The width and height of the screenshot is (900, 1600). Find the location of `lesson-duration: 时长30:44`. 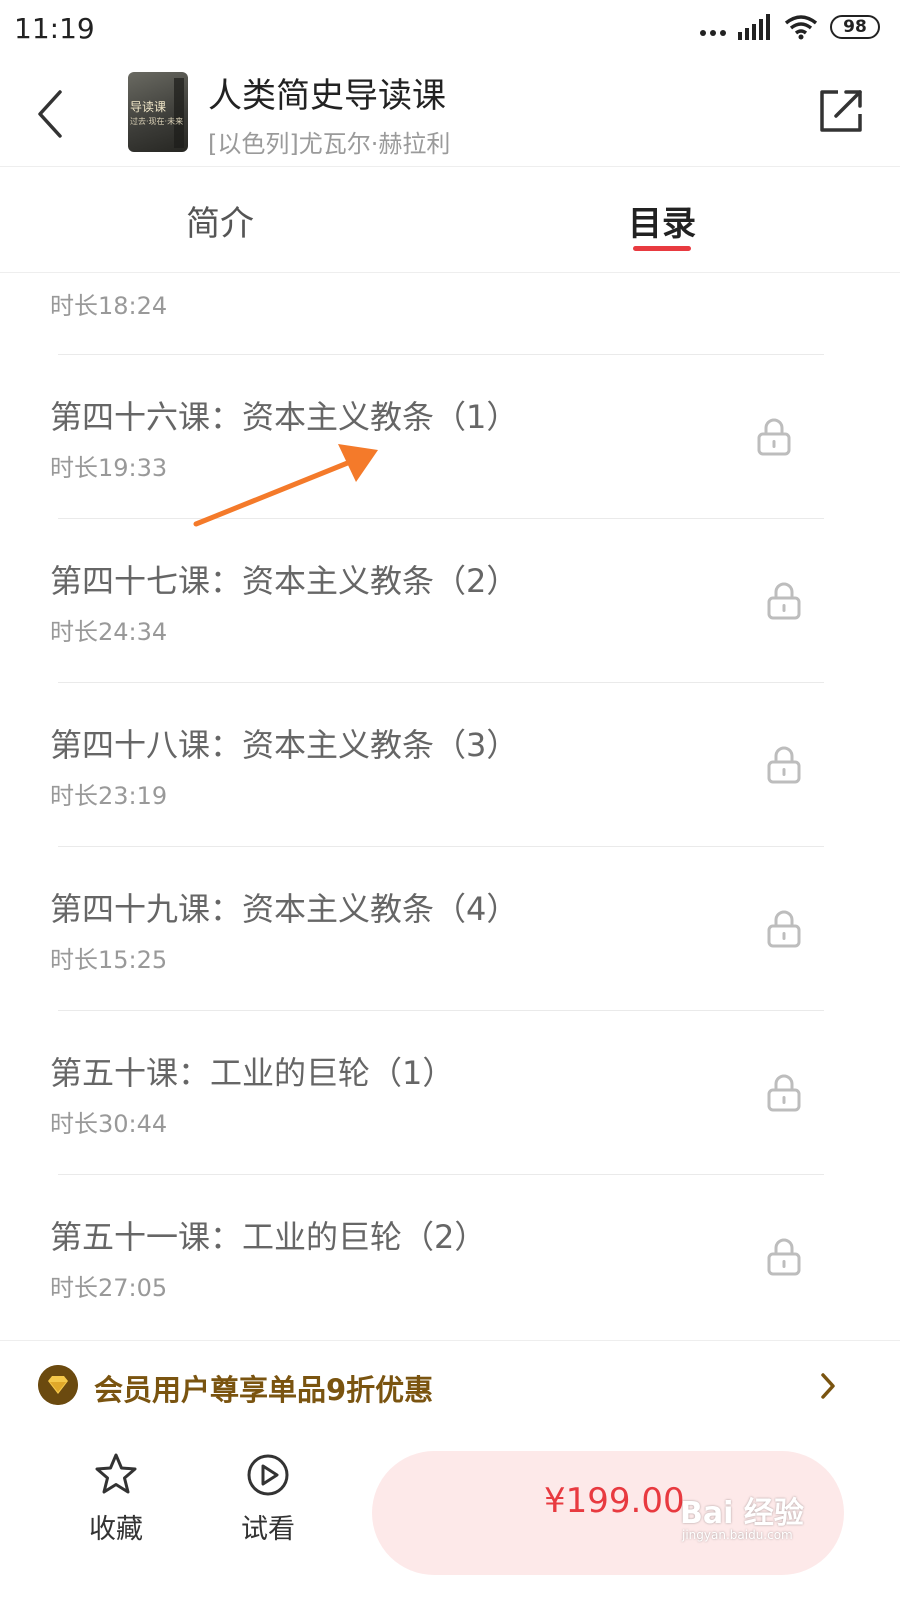

lesson-duration: 时长30:44 is located at coordinates (109, 1124).